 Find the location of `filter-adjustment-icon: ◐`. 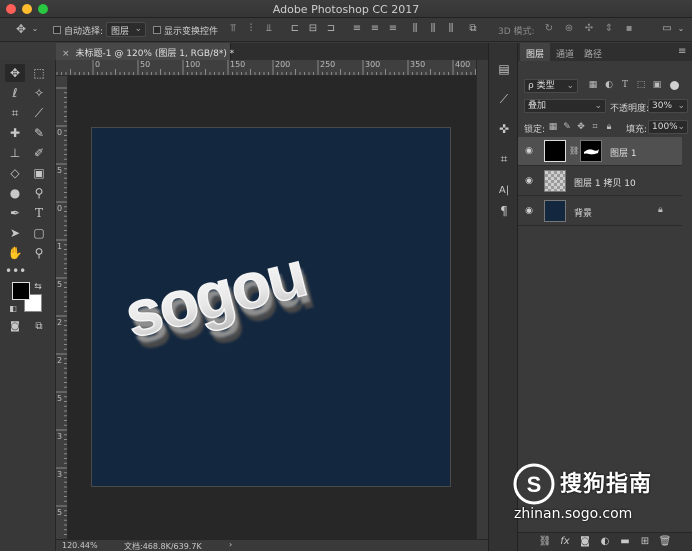

filter-adjustment-icon: ◐ is located at coordinates (609, 85).